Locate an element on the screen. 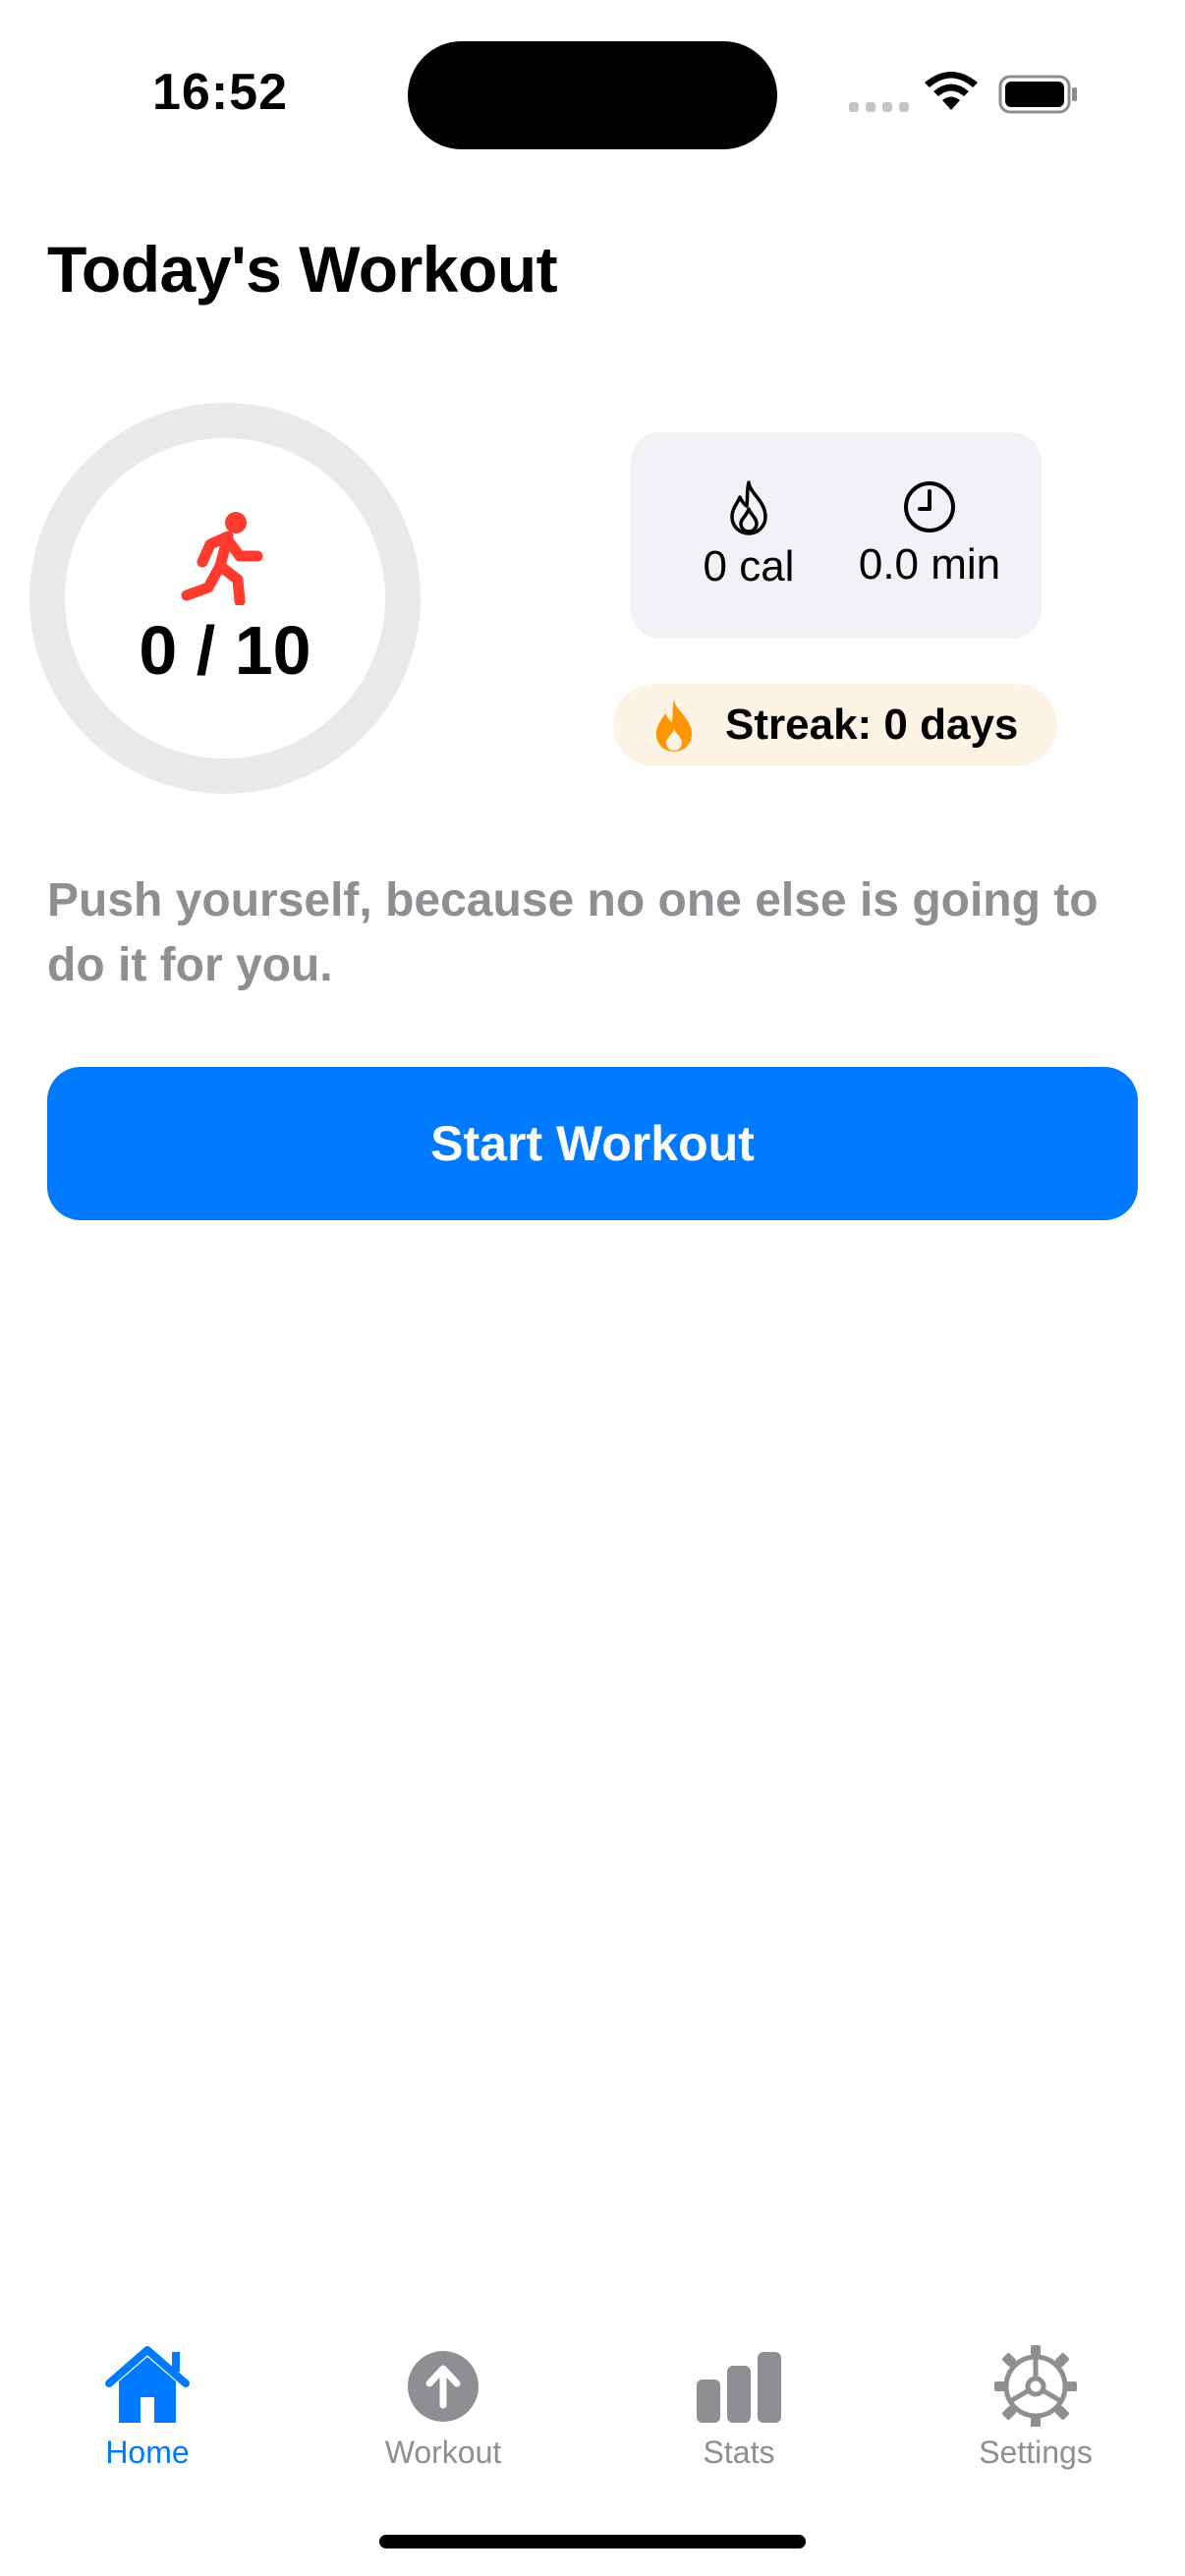 This screenshot has height=2576, width=1185. tab-workout: Workout is located at coordinates (443, 2406).